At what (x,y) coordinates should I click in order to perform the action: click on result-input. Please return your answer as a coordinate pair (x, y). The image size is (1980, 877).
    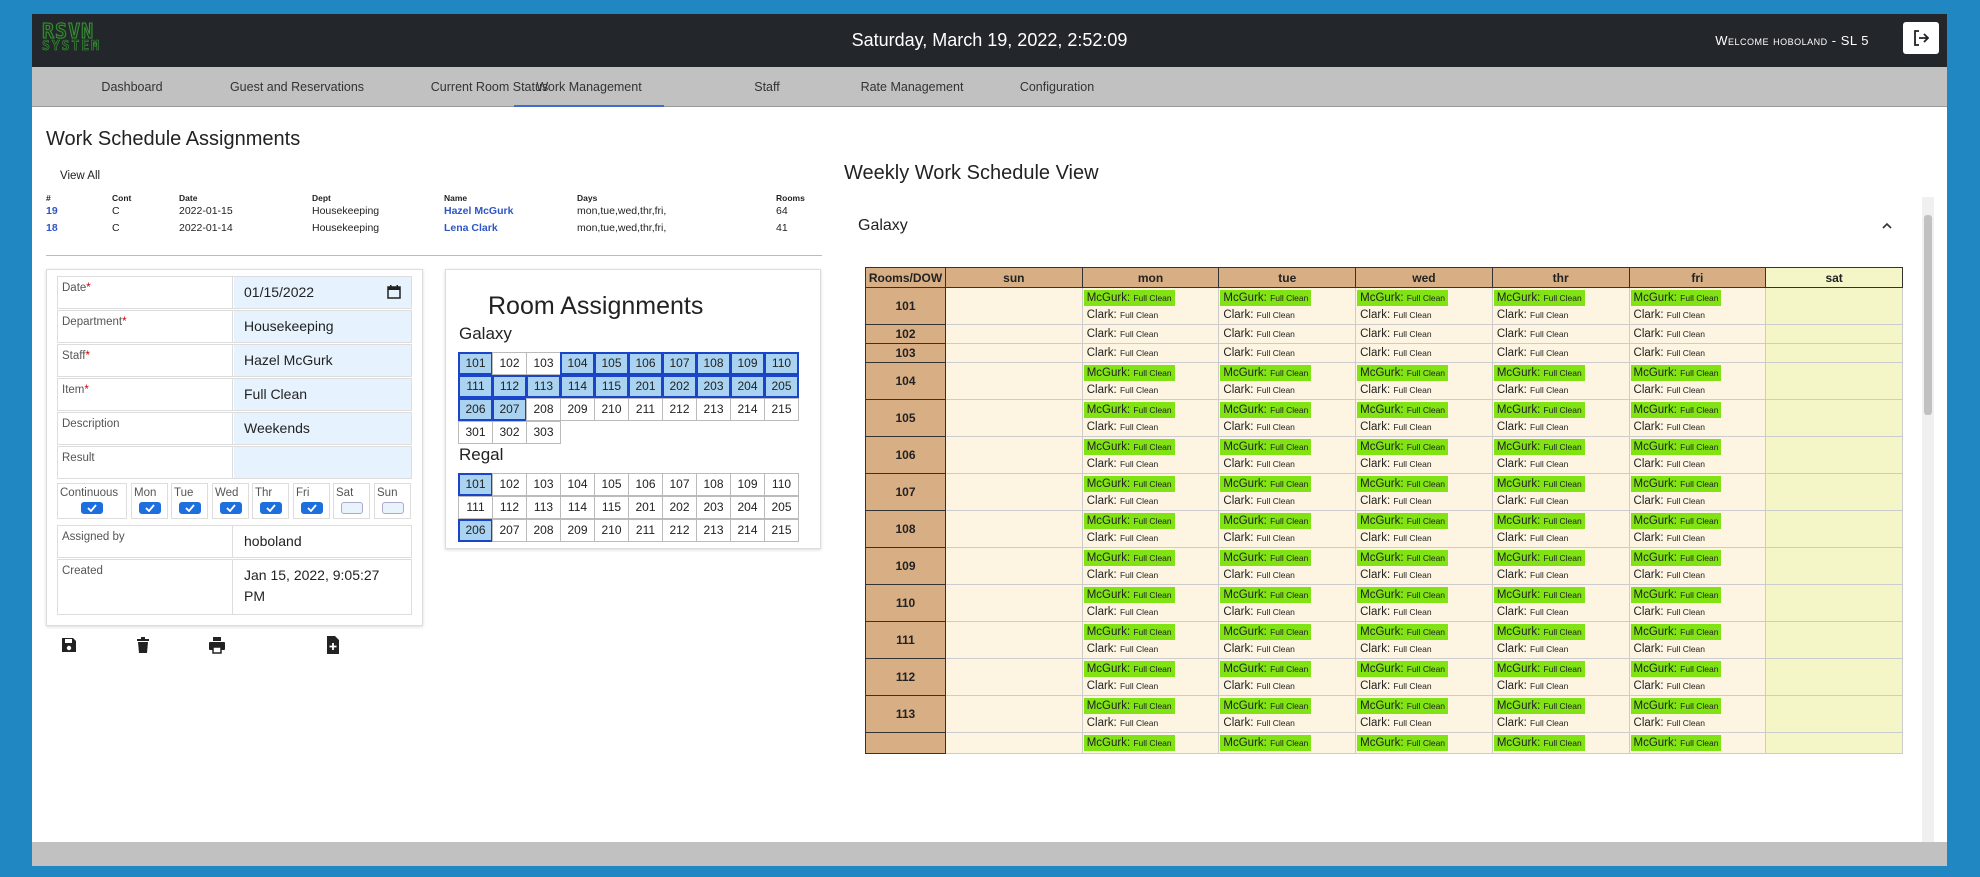
    Looking at the image, I should click on (322, 462).